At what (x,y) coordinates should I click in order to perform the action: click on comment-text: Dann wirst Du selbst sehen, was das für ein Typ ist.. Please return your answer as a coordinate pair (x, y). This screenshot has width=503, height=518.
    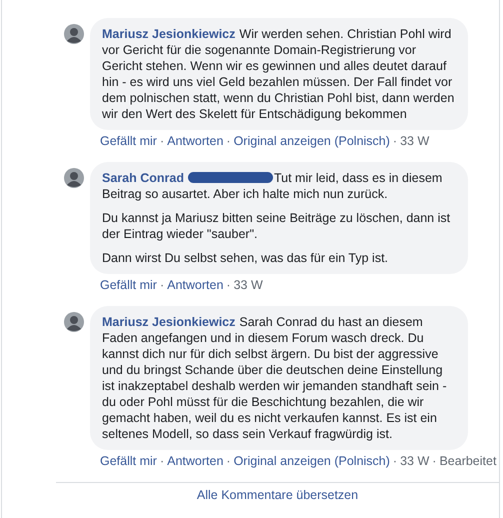
    Looking at the image, I should click on (246, 258).